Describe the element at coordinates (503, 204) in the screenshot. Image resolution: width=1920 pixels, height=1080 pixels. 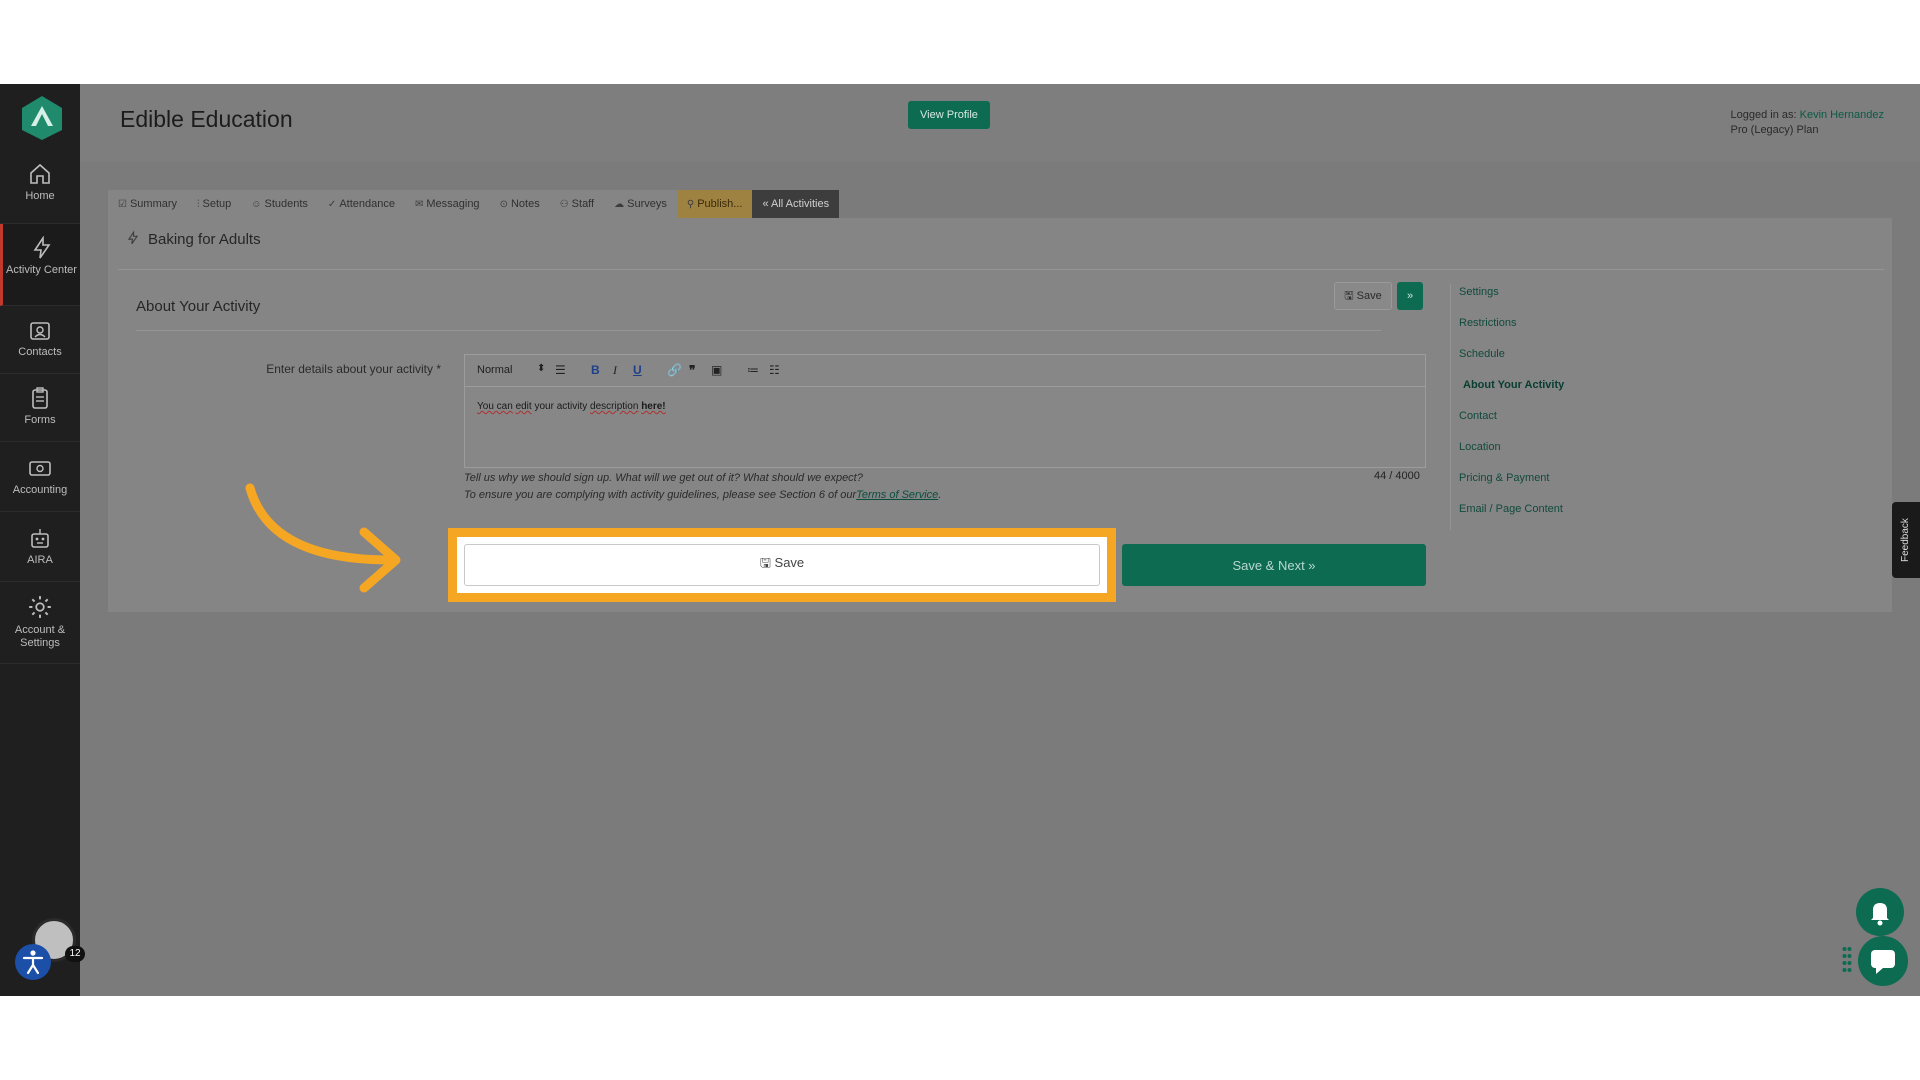
I see `note-icon: ⊙` at that location.